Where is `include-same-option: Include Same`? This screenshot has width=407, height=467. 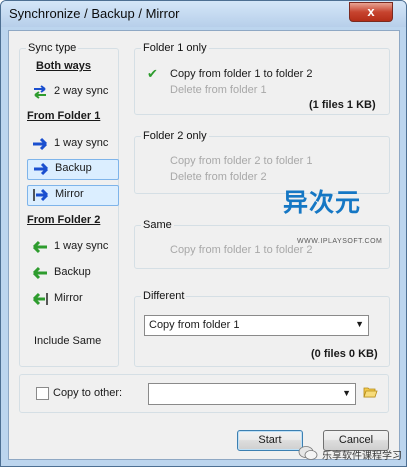 include-same-option: Include Same is located at coordinates (67, 341).